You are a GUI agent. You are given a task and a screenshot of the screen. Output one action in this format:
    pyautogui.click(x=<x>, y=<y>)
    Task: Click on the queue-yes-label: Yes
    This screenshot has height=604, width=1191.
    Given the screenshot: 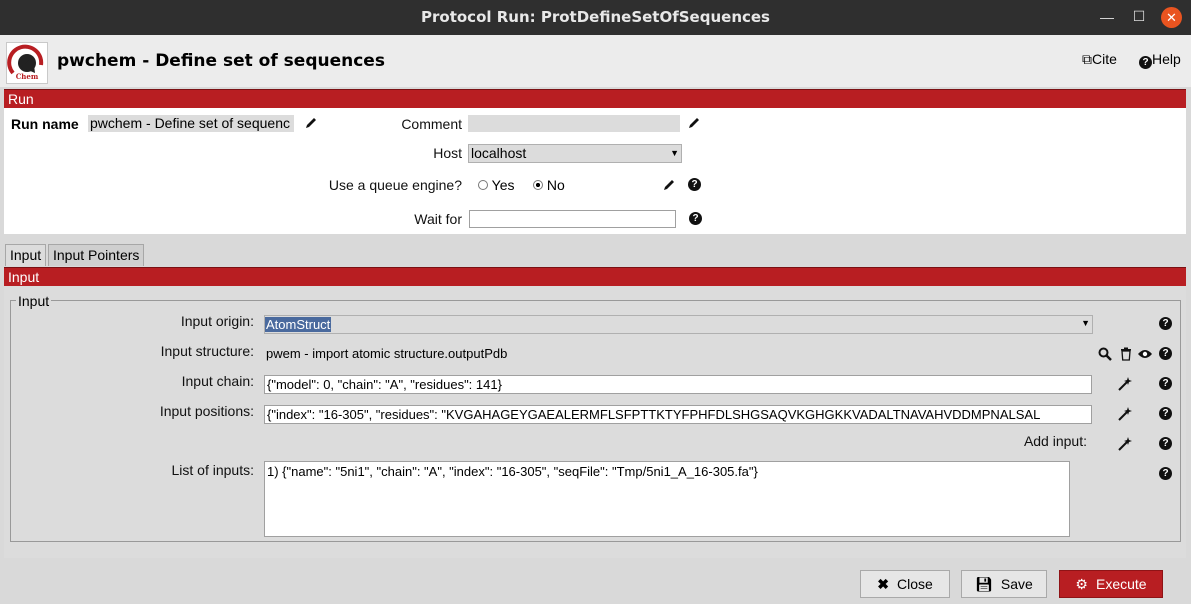 What is the action you would take?
    pyautogui.click(x=503, y=185)
    